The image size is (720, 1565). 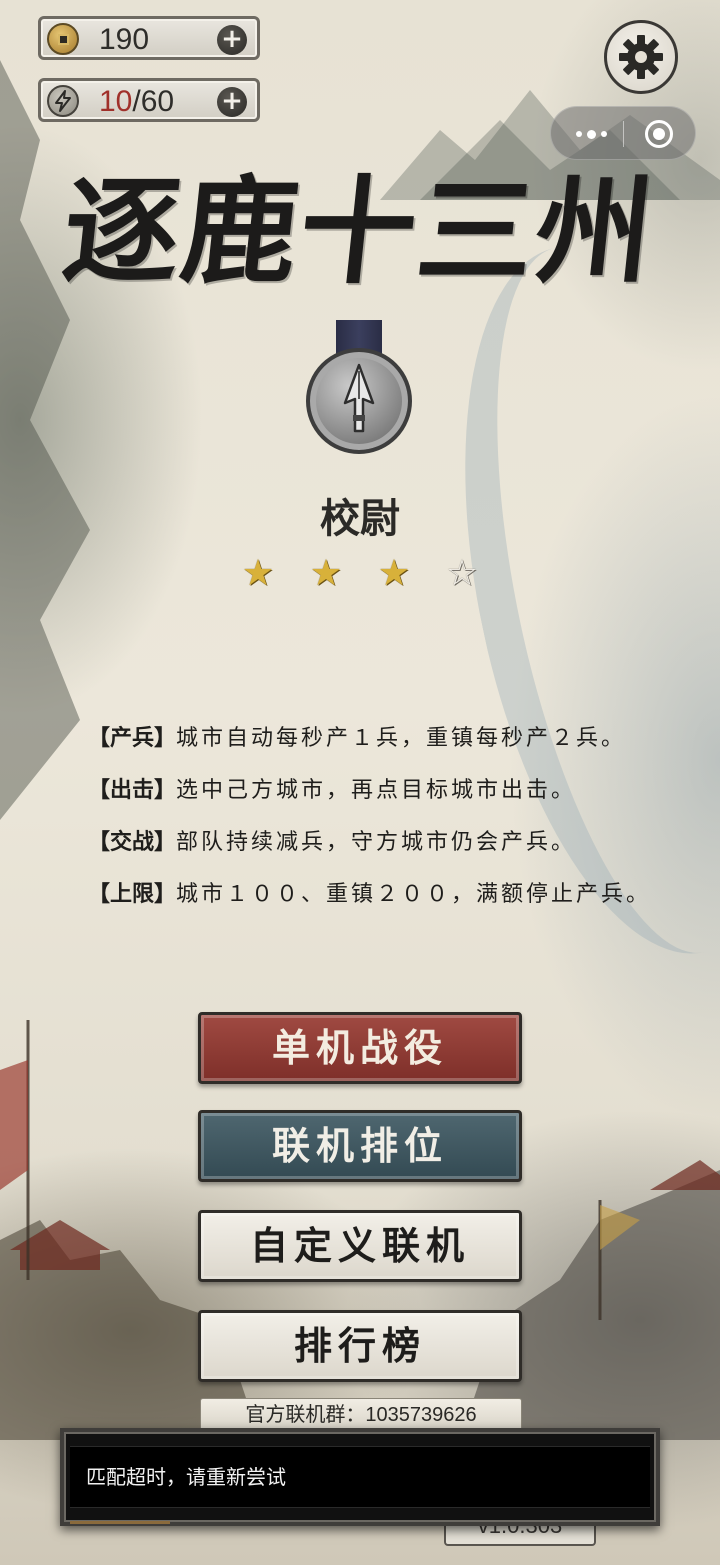 I want to click on rule-item: 【上限】城市１００、重镇２００，满额停止产兵。, so click(x=388, y=902).